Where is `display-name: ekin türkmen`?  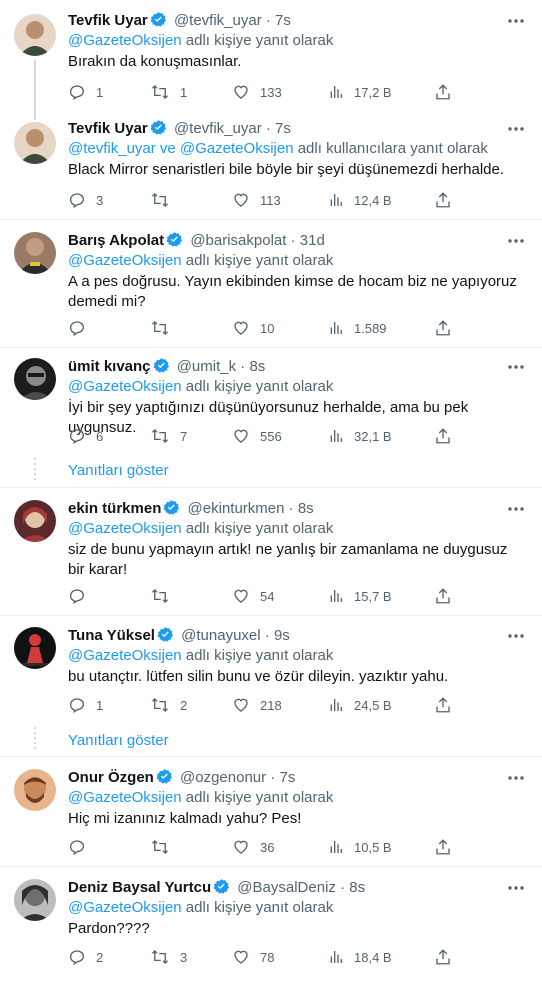 display-name: ekin türkmen is located at coordinates (114, 508).